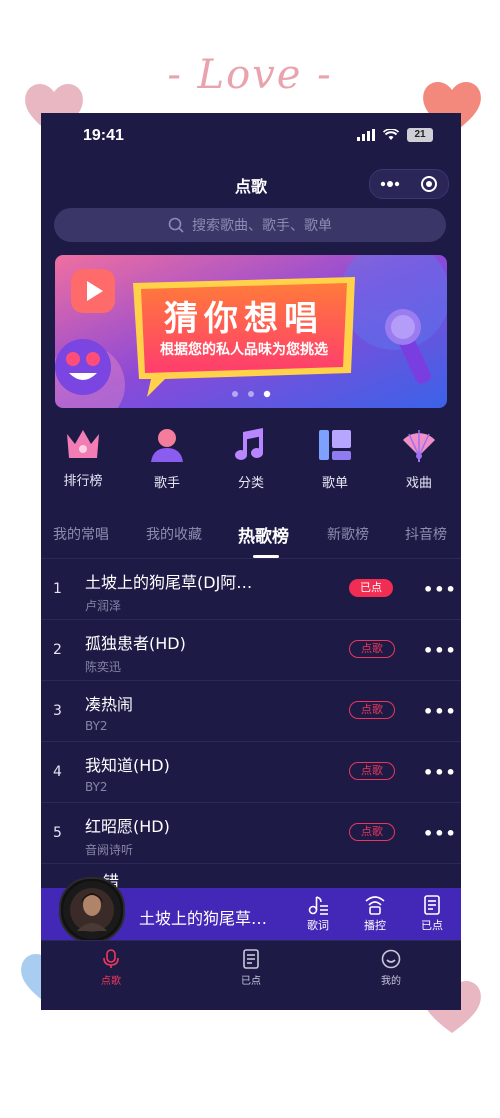 The width and height of the screenshot is (500, 1118). What do you see at coordinates (166, 483) in the screenshot?
I see `category-label: 歌手` at bounding box center [166, 483].